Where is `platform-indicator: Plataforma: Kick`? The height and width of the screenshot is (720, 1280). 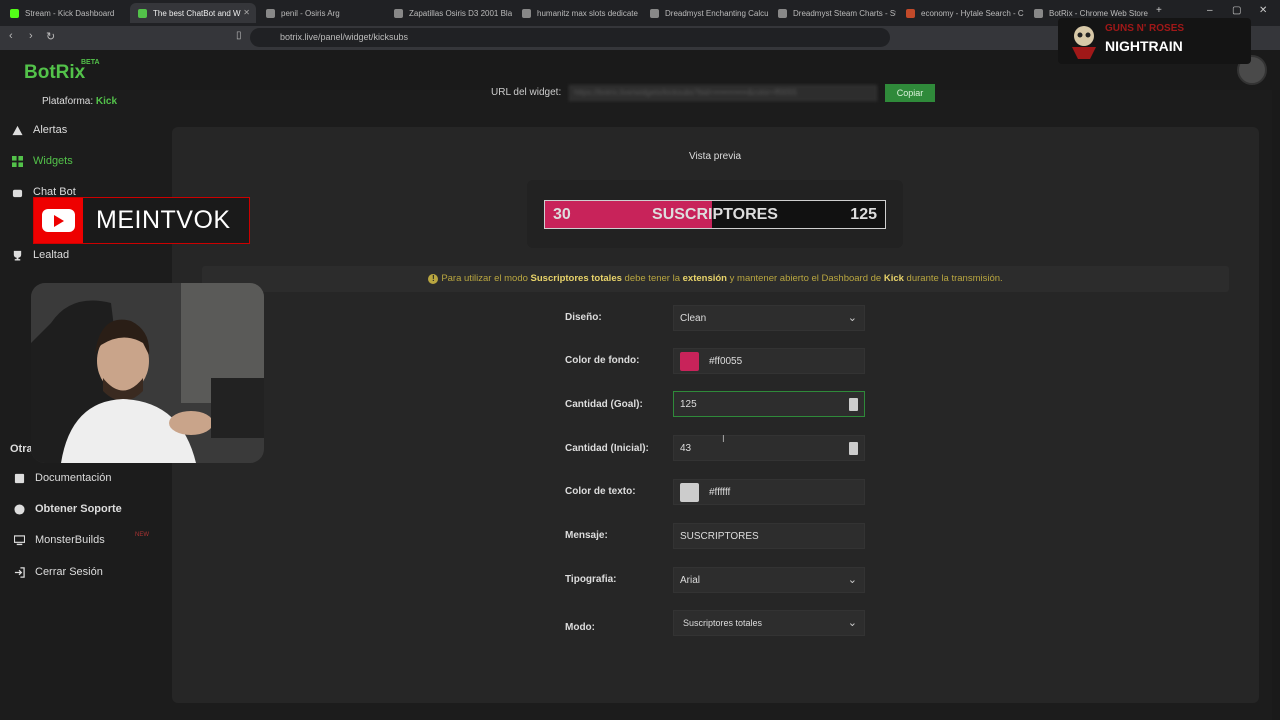 platform-indicator: Plataforma: Kick is located at coordinates (80, 101).